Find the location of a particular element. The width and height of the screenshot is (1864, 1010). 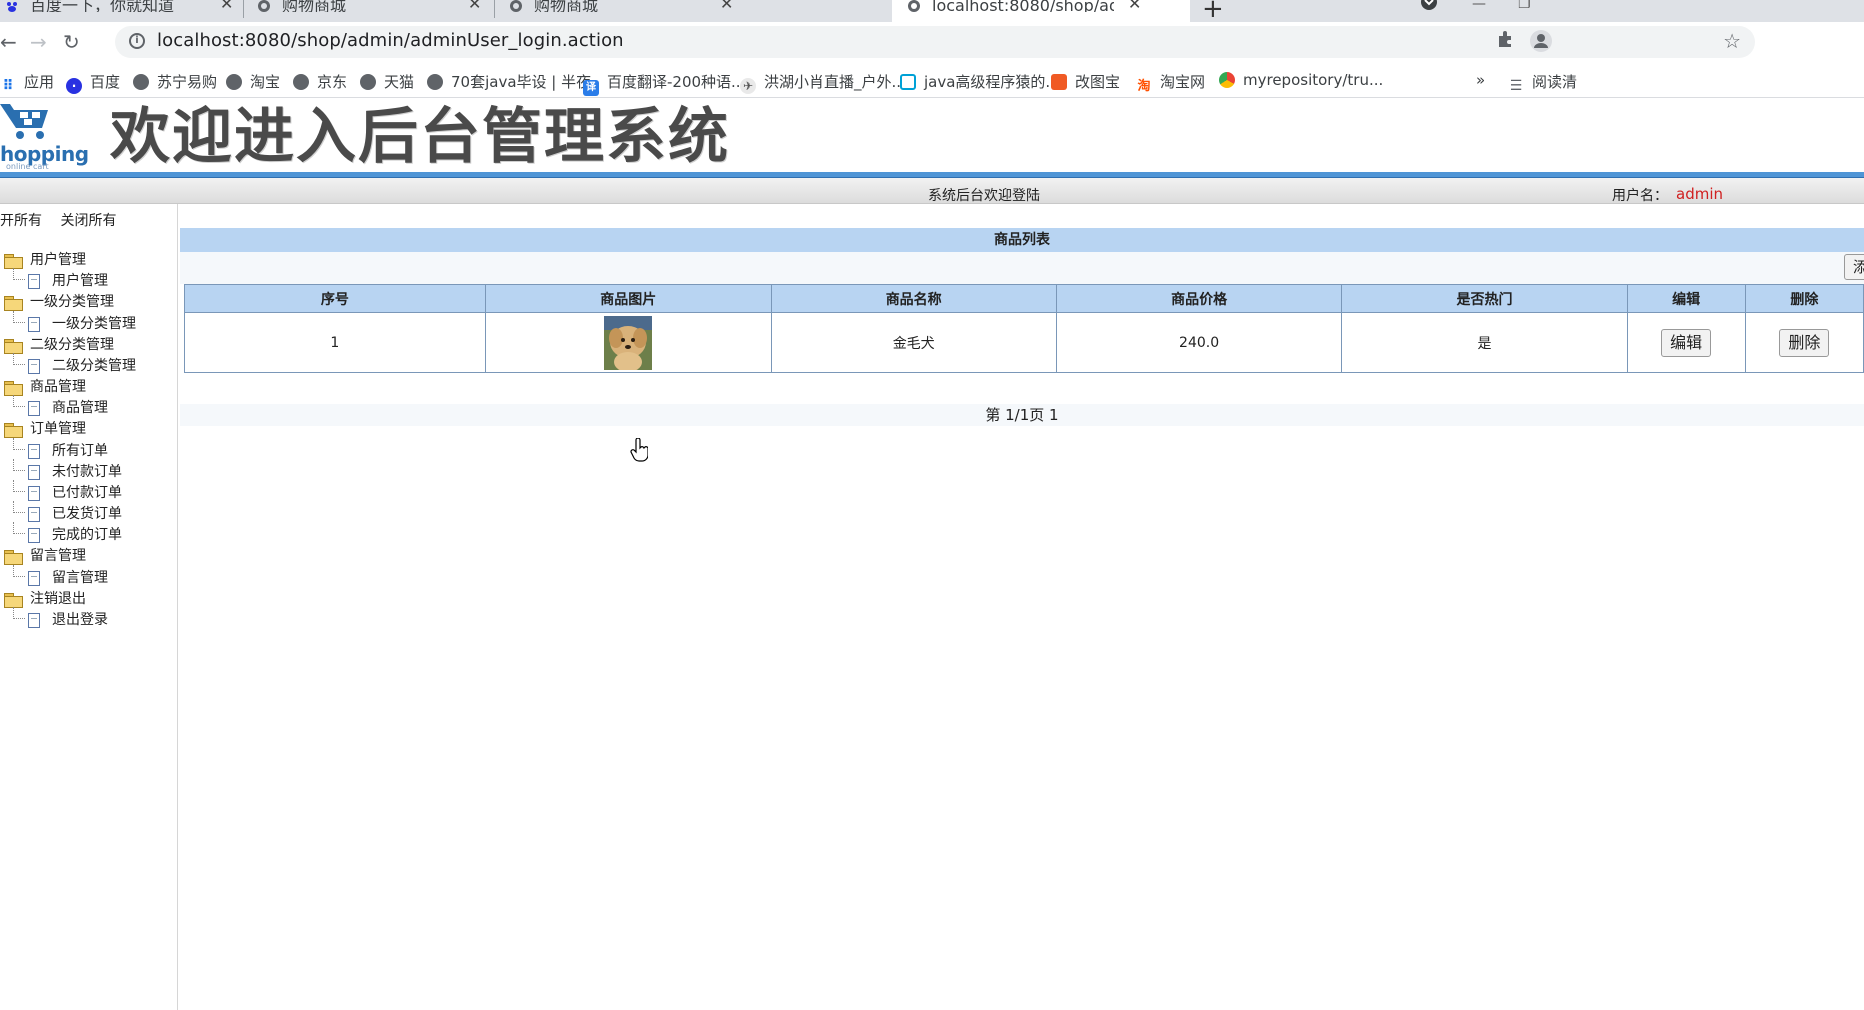

sidebar-group-order: 订单管理 is located at coordinates (43, 429).